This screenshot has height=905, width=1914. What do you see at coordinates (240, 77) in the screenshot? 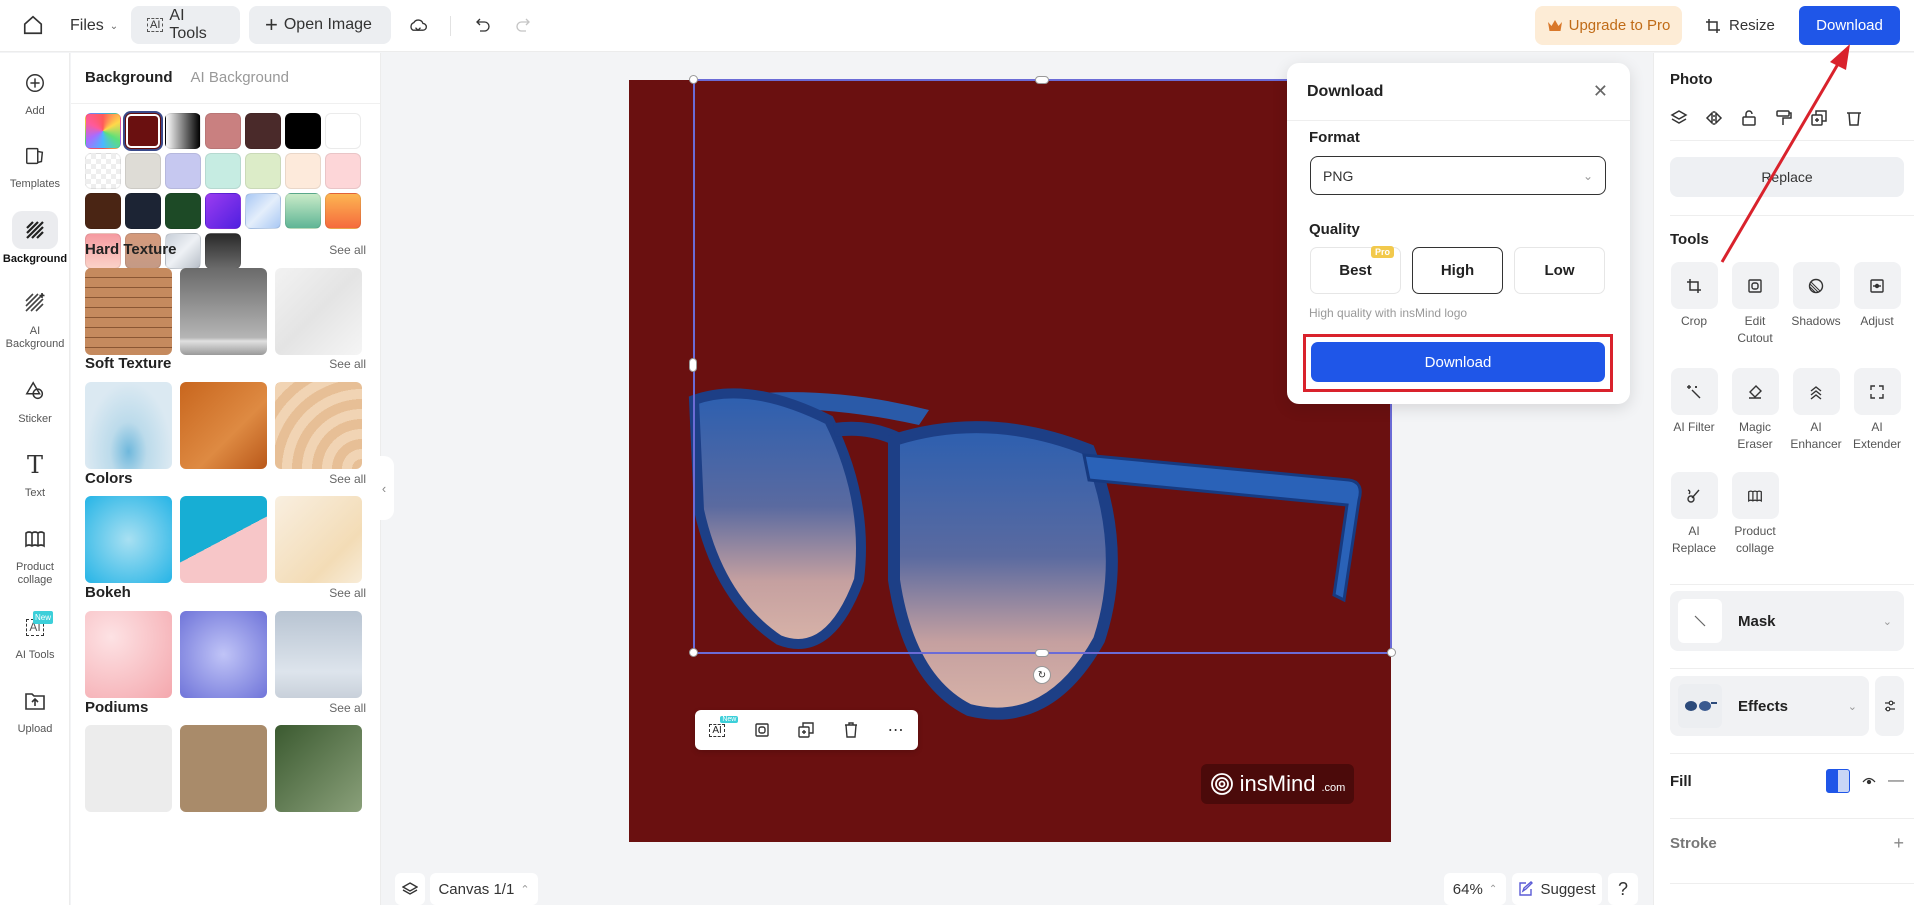
I see `tab-ai-background: AI Background` at bounding box center [240, 77].